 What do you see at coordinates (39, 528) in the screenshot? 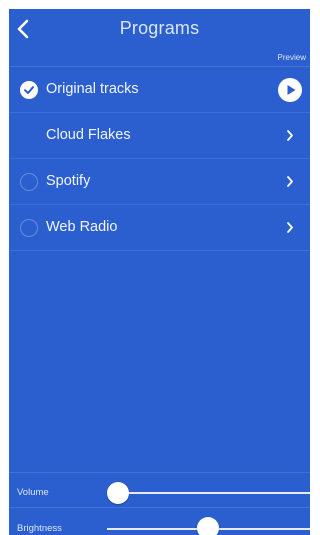
I see `brightness-label: Brightness` at bounding box center [39, 528].